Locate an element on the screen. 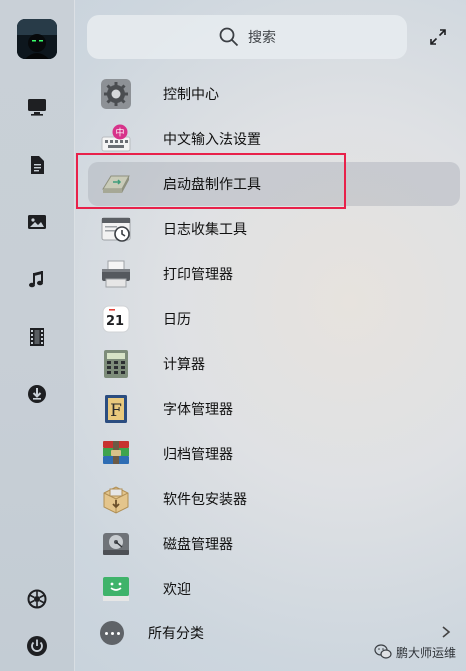  app-item-ime-settings: 中 中文输入法设置 is located at coordinates (274, 139).